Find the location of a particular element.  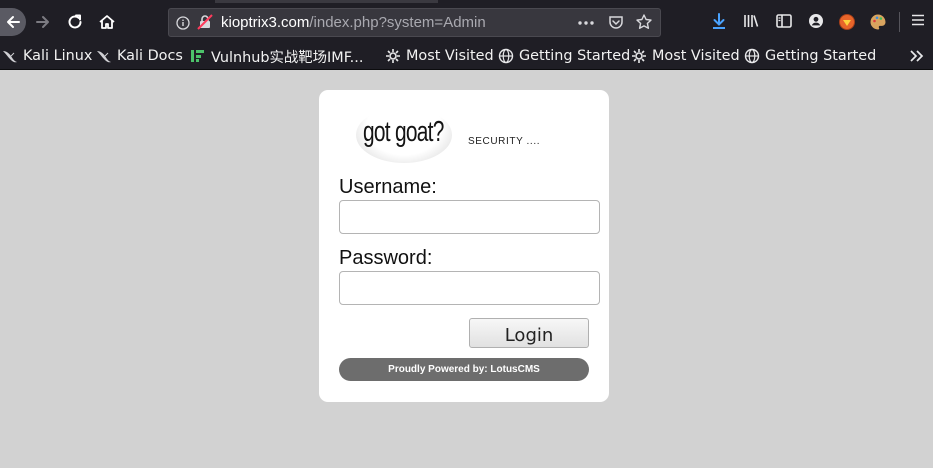

url-path: /index.php?system=Admin is located at coordinates (397, 22).